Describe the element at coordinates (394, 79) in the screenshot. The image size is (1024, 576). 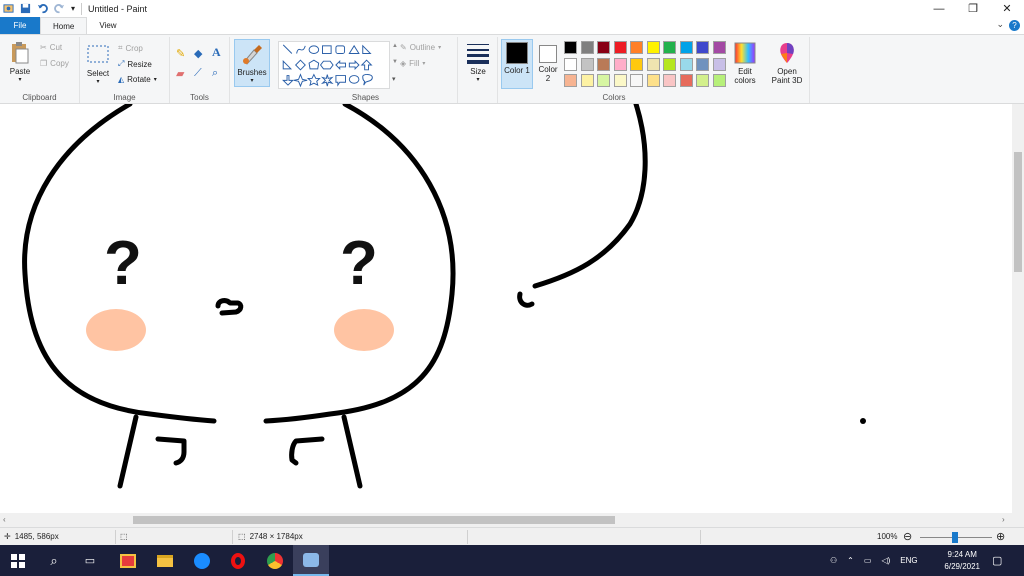
I see `shapes-expand-icon: ▾` at that location.